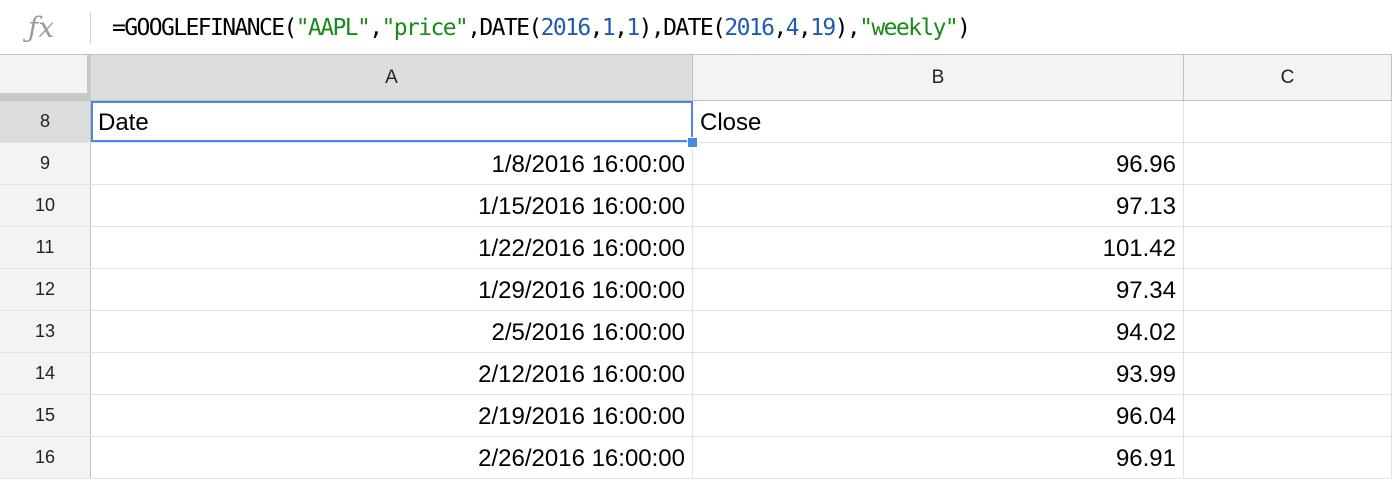  I want to click on formula-token: =GOOGLEFINANCE(, so click(204, 28).